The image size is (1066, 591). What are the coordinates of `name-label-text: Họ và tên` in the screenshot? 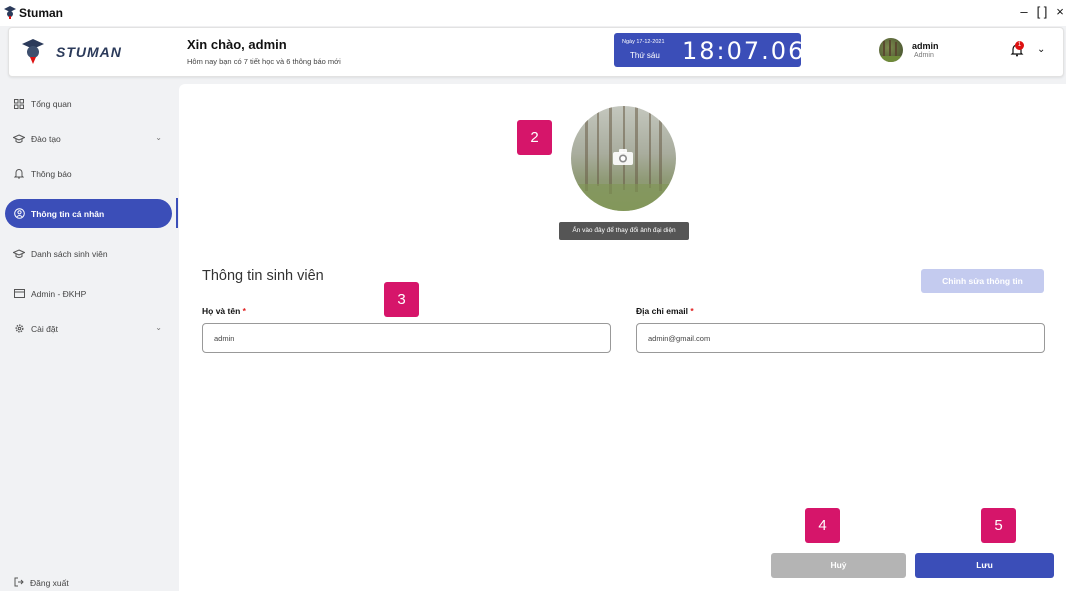 It's located at (221, 311).